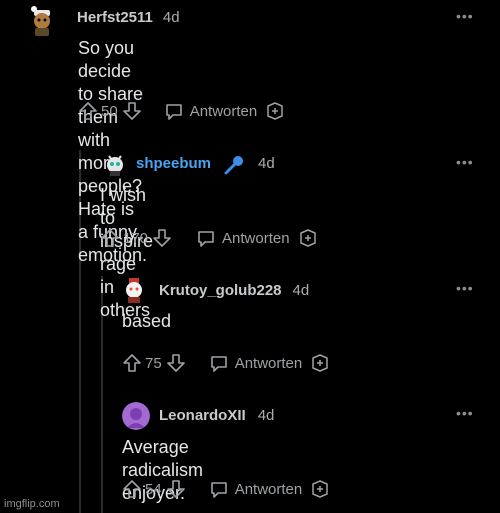 This screenshot has width=500, height=513. I want to click on username: LeonardoXII, so click(202, 415).